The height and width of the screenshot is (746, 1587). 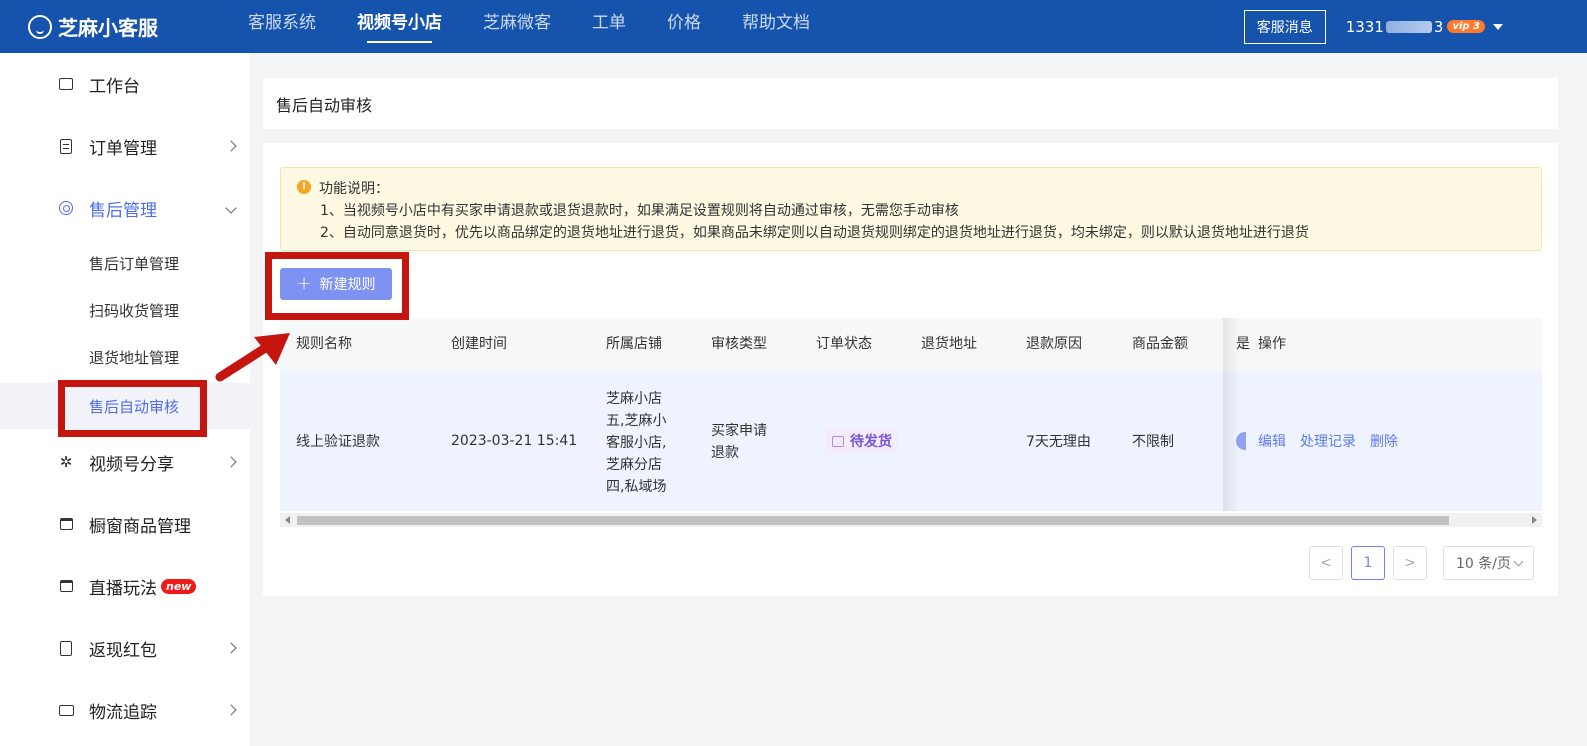 What do you see at coordinates (252, 357) in the screenshot?
I see `annotation-arrow-icon` at bounding box center [252, 357].